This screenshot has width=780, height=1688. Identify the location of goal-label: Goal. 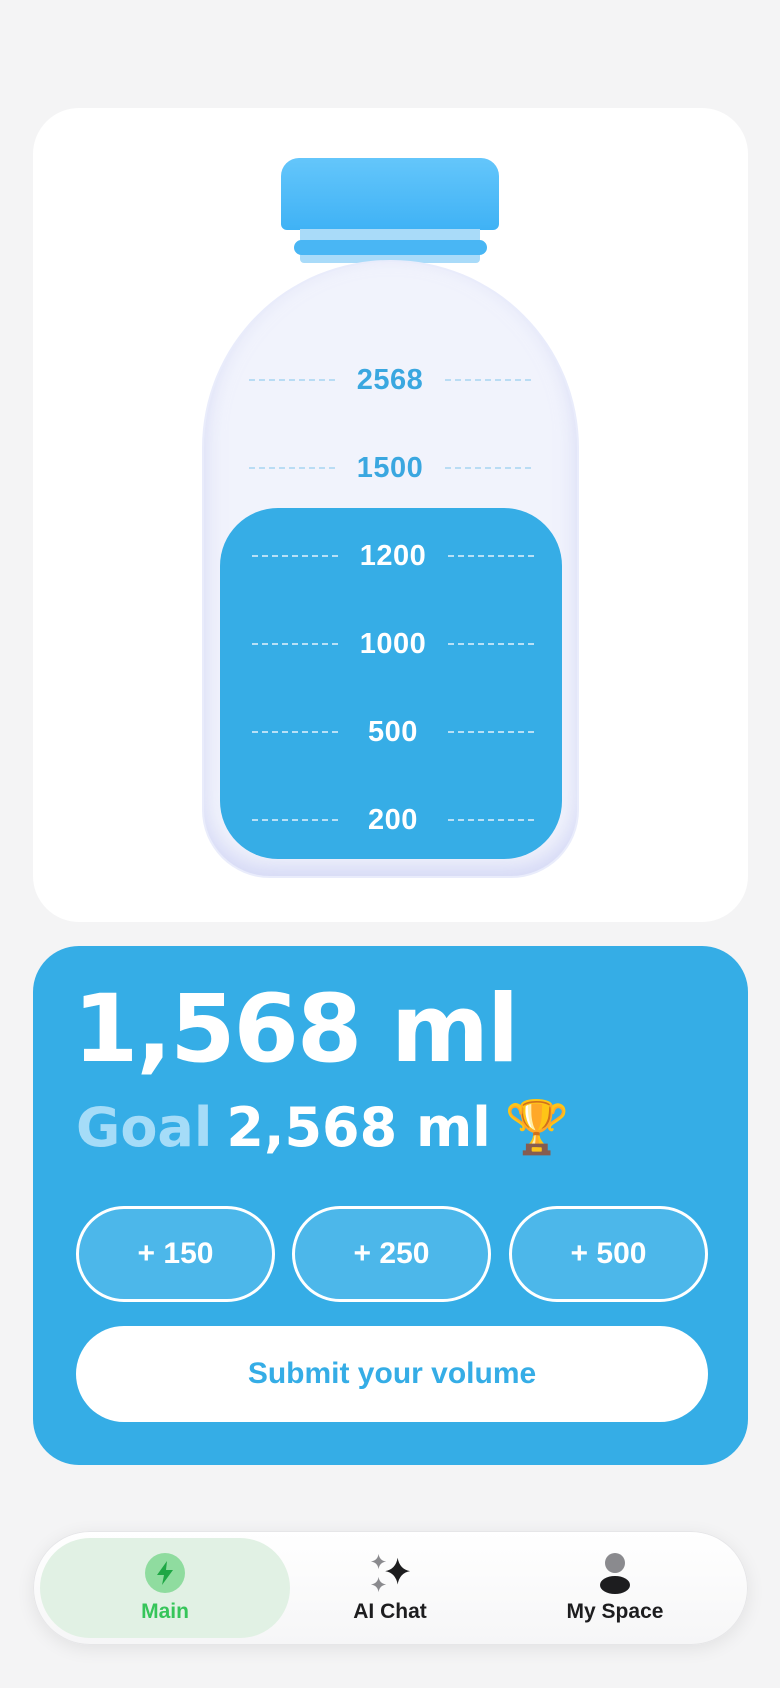
(144, 1127).